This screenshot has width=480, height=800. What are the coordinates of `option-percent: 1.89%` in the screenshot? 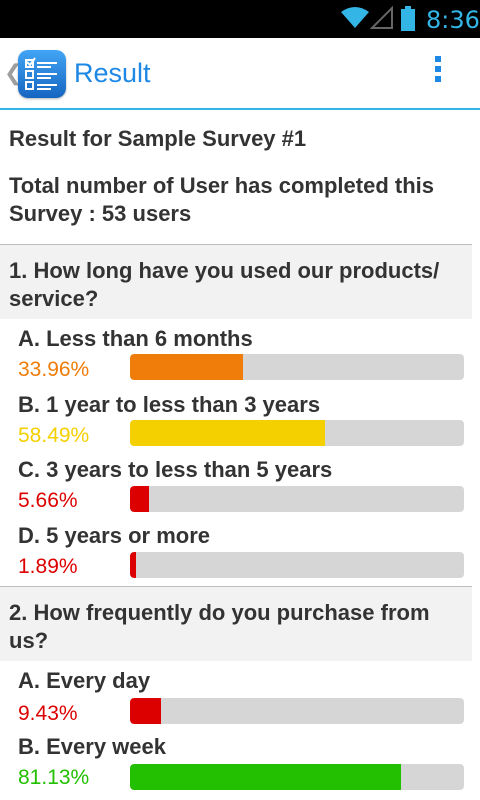 It's located at (48, 566).